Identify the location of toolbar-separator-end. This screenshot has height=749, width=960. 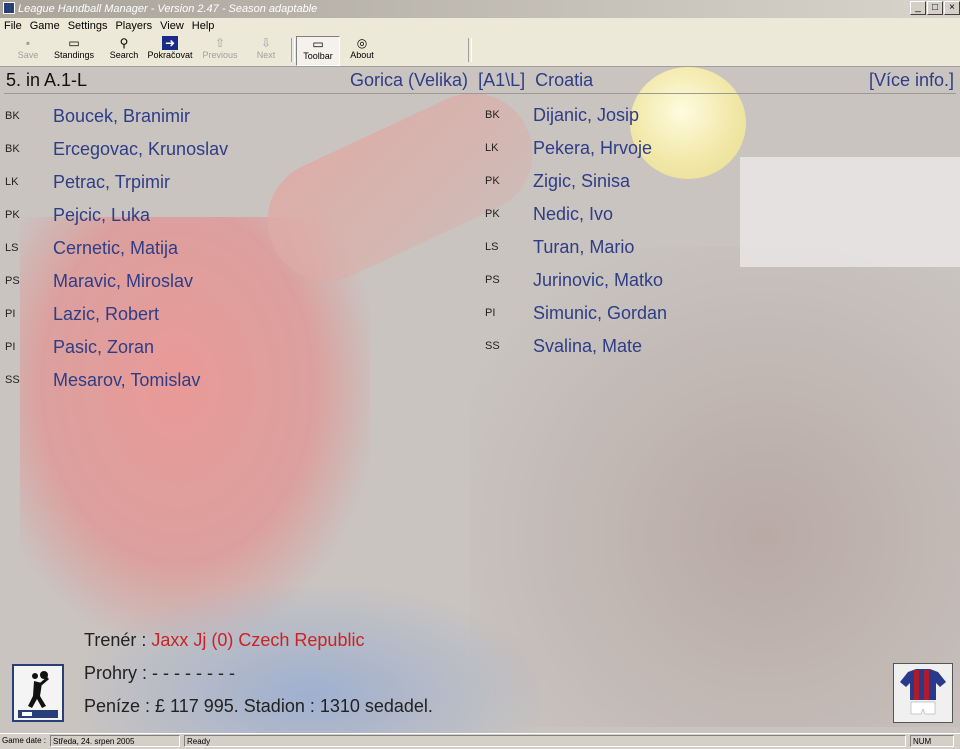
(470, 50).